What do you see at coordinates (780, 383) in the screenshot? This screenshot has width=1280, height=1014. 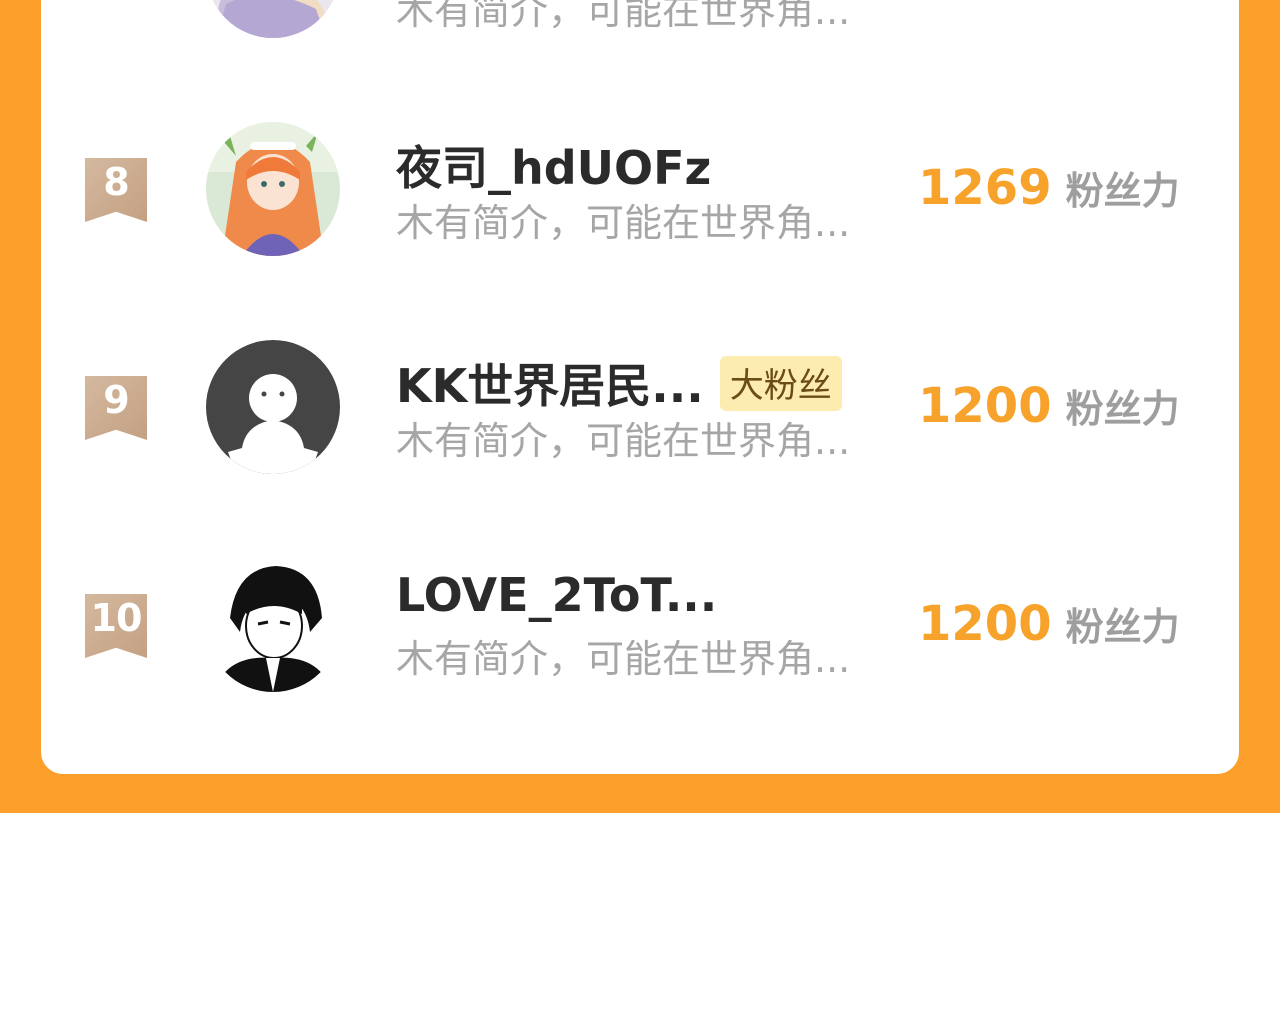 I see `fan-level-badge: 大粉丝` at bounding box center [780, 383].